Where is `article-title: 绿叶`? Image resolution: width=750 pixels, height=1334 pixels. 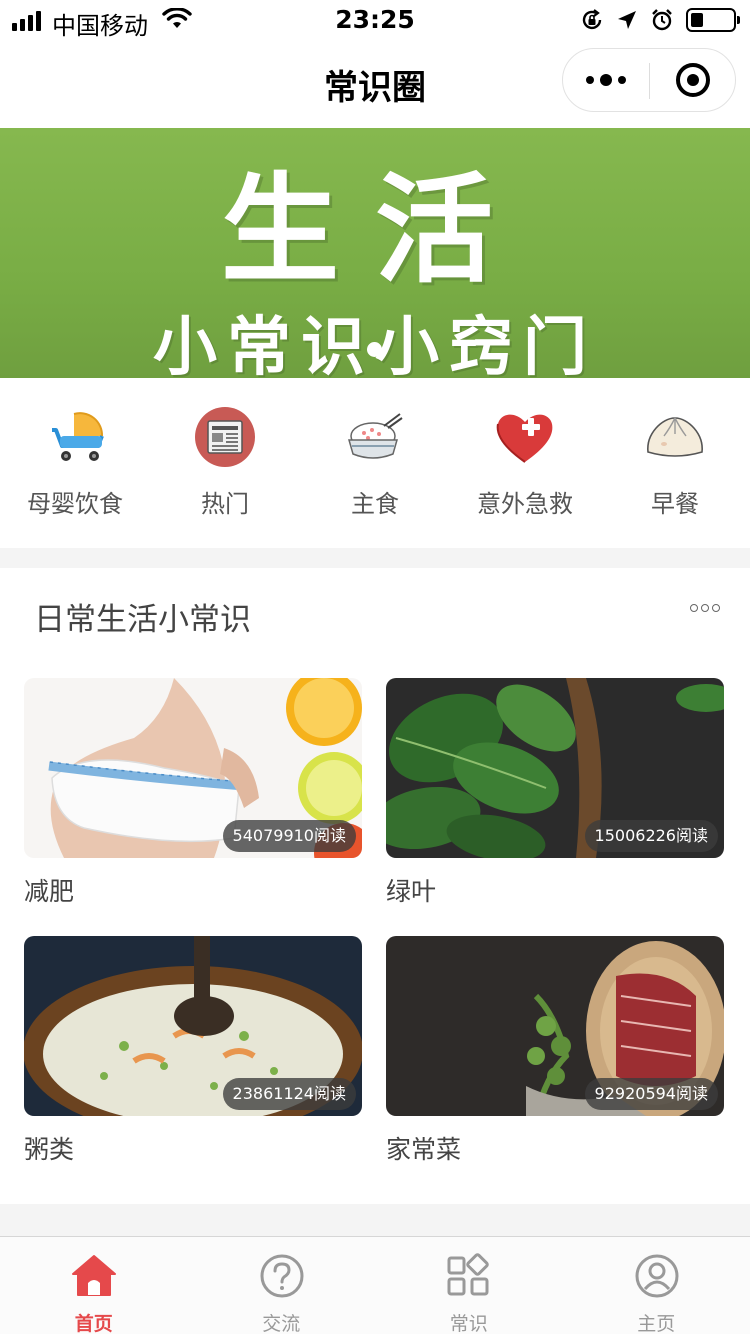 article-title: 绿叶 is located at coordinates (411, 891).